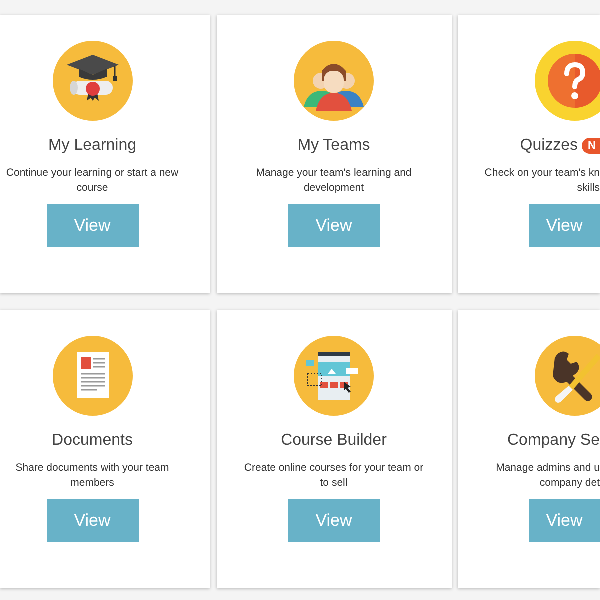  I want to click on card-title: Course Builder, so click(334, 441).